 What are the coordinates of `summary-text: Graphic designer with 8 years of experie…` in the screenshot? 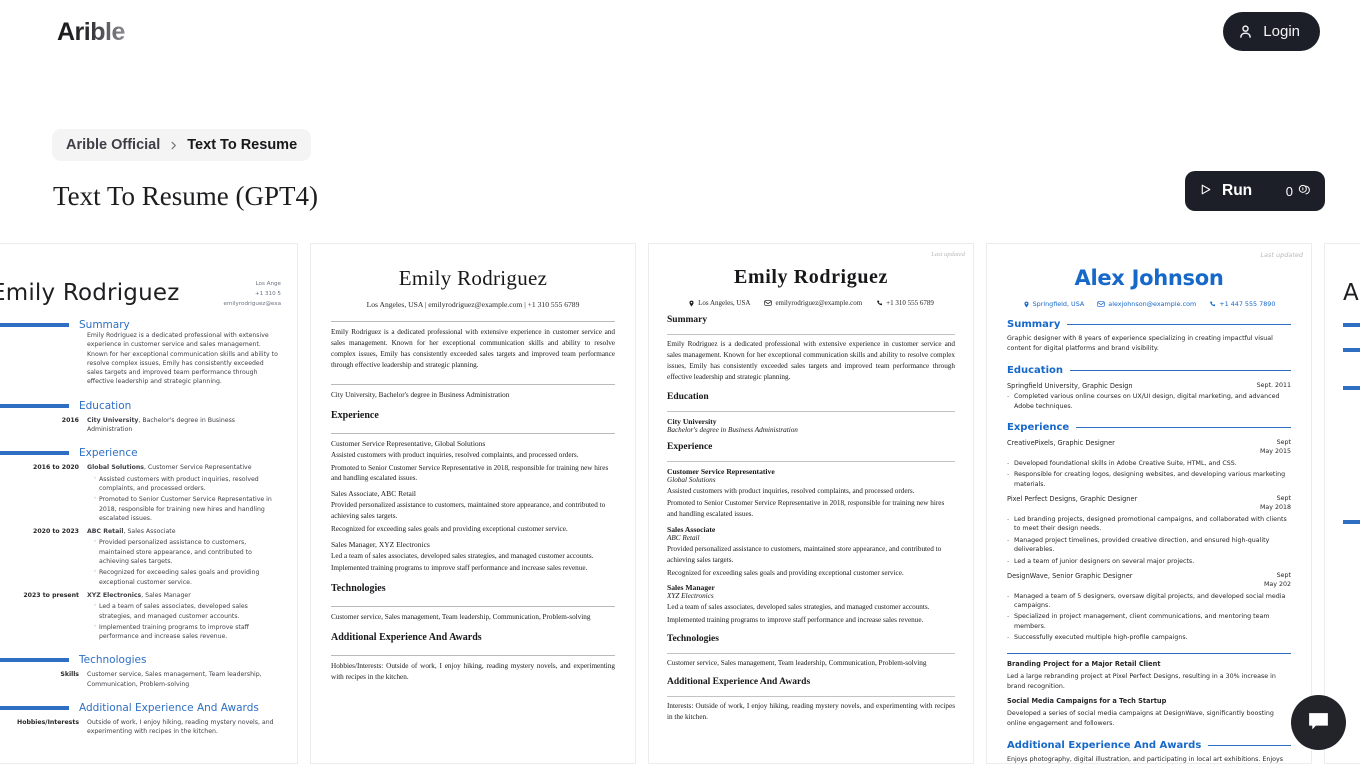 It's located at (1140, 343).